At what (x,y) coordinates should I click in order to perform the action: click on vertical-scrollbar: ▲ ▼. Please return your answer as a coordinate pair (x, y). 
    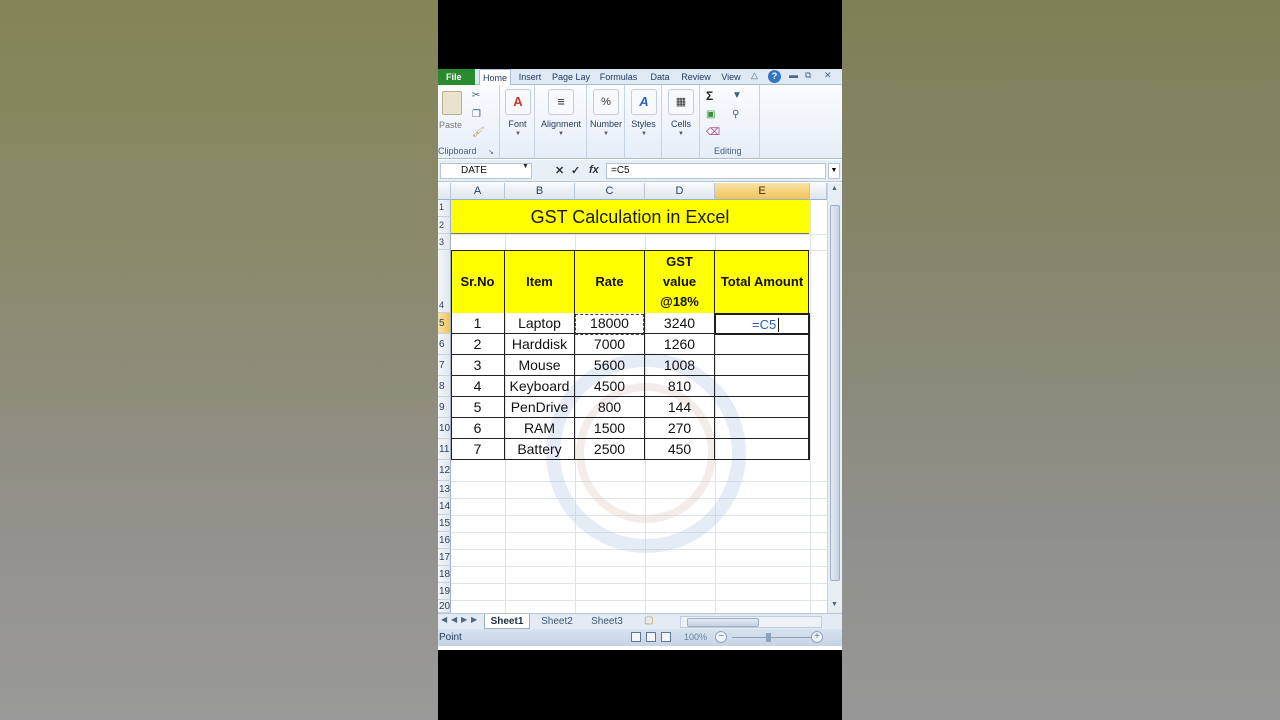
    Looking at the image, I should click on (834, 398).